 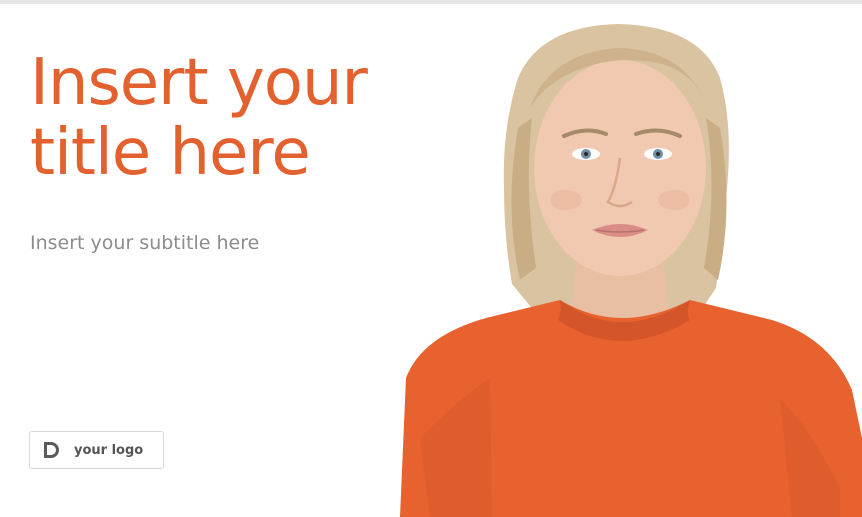 What do you see at coordinates (51, 450) in the screenshot?
I see `logo-mark-icon` at bounding box center [51, 450].